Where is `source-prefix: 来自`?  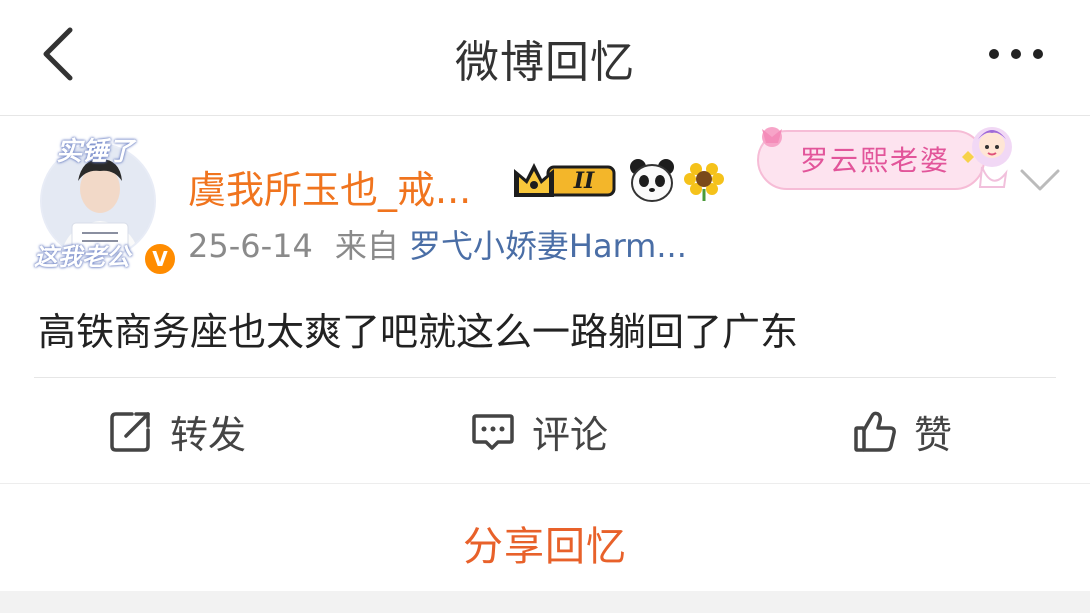
source-prefix: 来自 is located at coordinates (366, 246).